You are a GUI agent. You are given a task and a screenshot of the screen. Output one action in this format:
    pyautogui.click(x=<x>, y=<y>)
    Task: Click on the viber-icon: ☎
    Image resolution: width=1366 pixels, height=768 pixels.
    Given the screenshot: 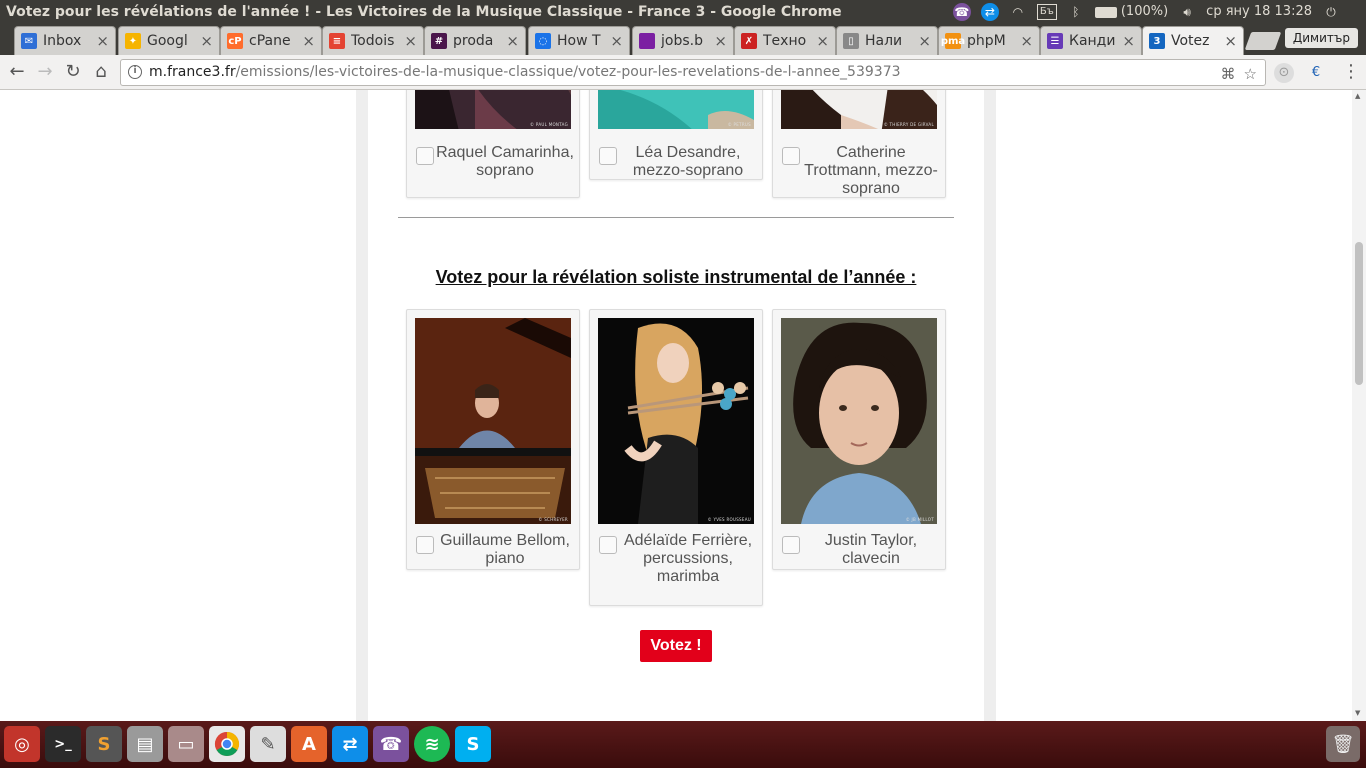 What is the action you would take?
    pyautogui.click(x=391, y=744)
    